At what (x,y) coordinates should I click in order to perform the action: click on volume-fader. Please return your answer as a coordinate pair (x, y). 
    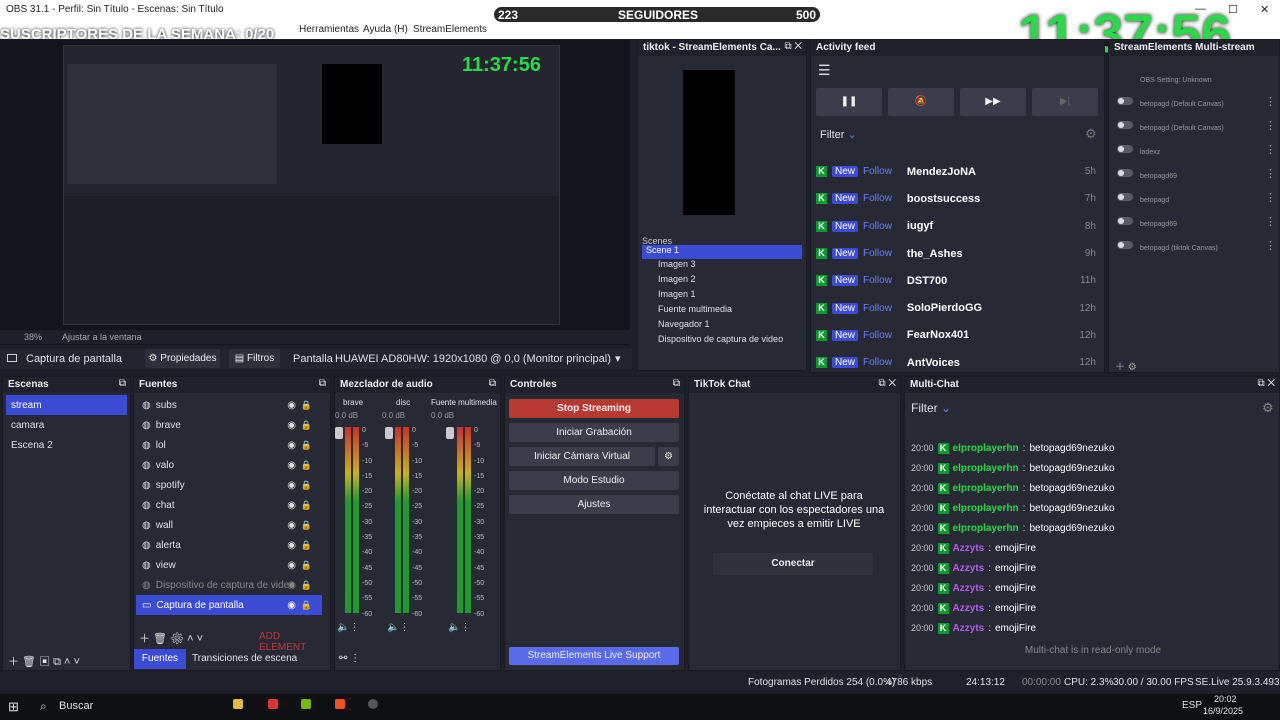
    Looking at the image, I should click on (450, 433).